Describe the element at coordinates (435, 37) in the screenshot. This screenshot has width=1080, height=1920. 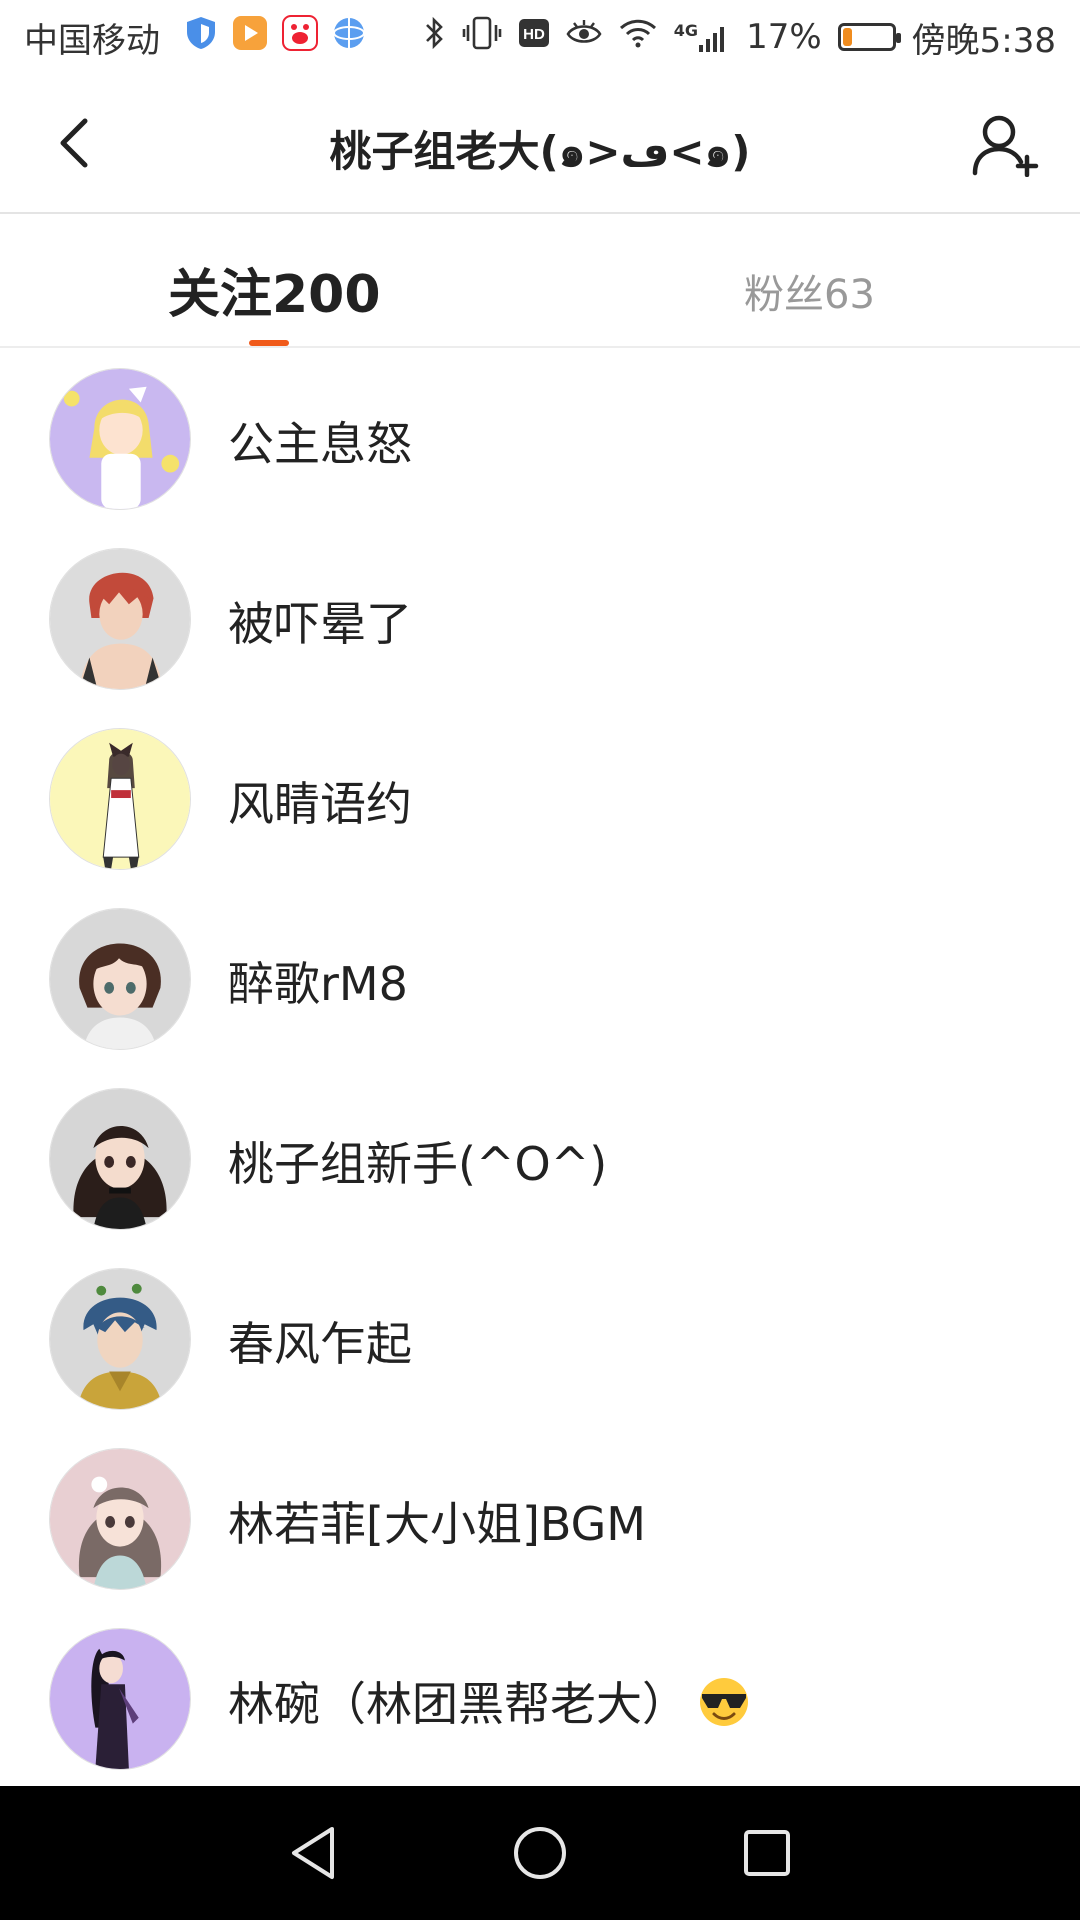
I see `bluetooth-icon` at that location.